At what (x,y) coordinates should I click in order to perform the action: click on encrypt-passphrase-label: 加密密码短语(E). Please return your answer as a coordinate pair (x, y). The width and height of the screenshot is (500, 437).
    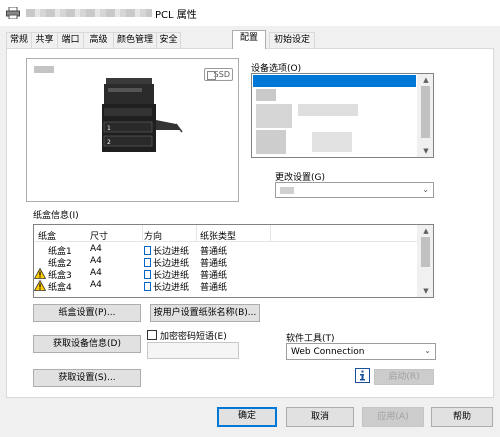
    Looking at the image, I should click on (193, 337).